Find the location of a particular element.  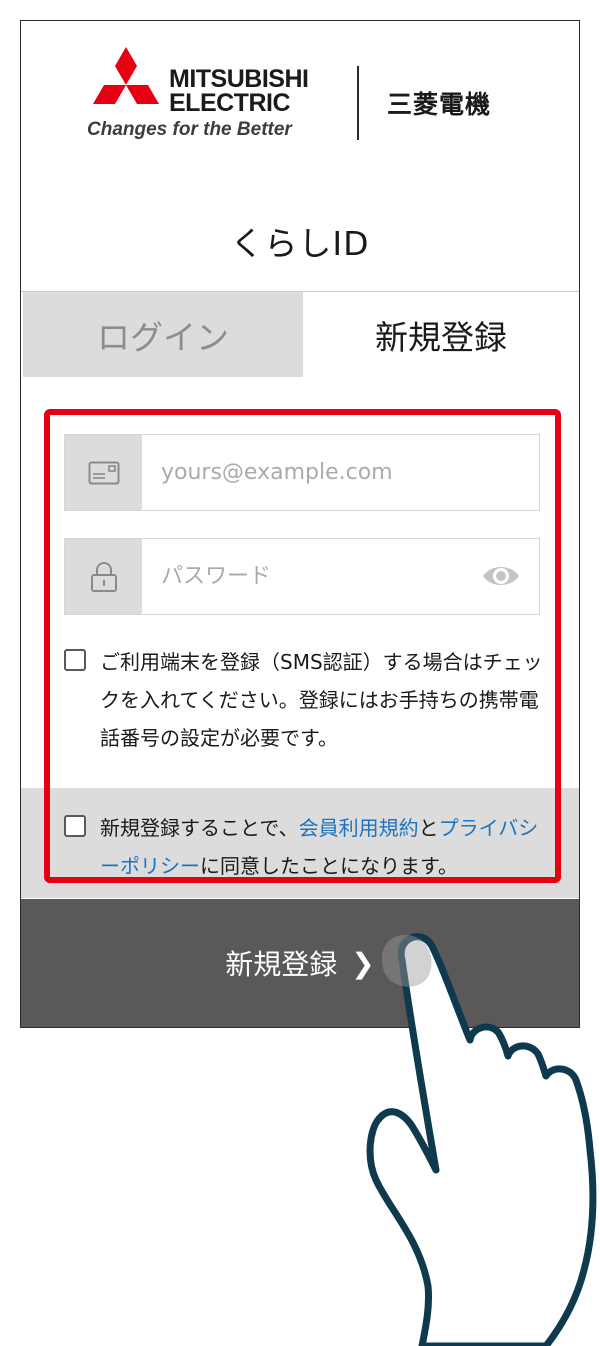

lock-icon is located at coordinates (103, 576).